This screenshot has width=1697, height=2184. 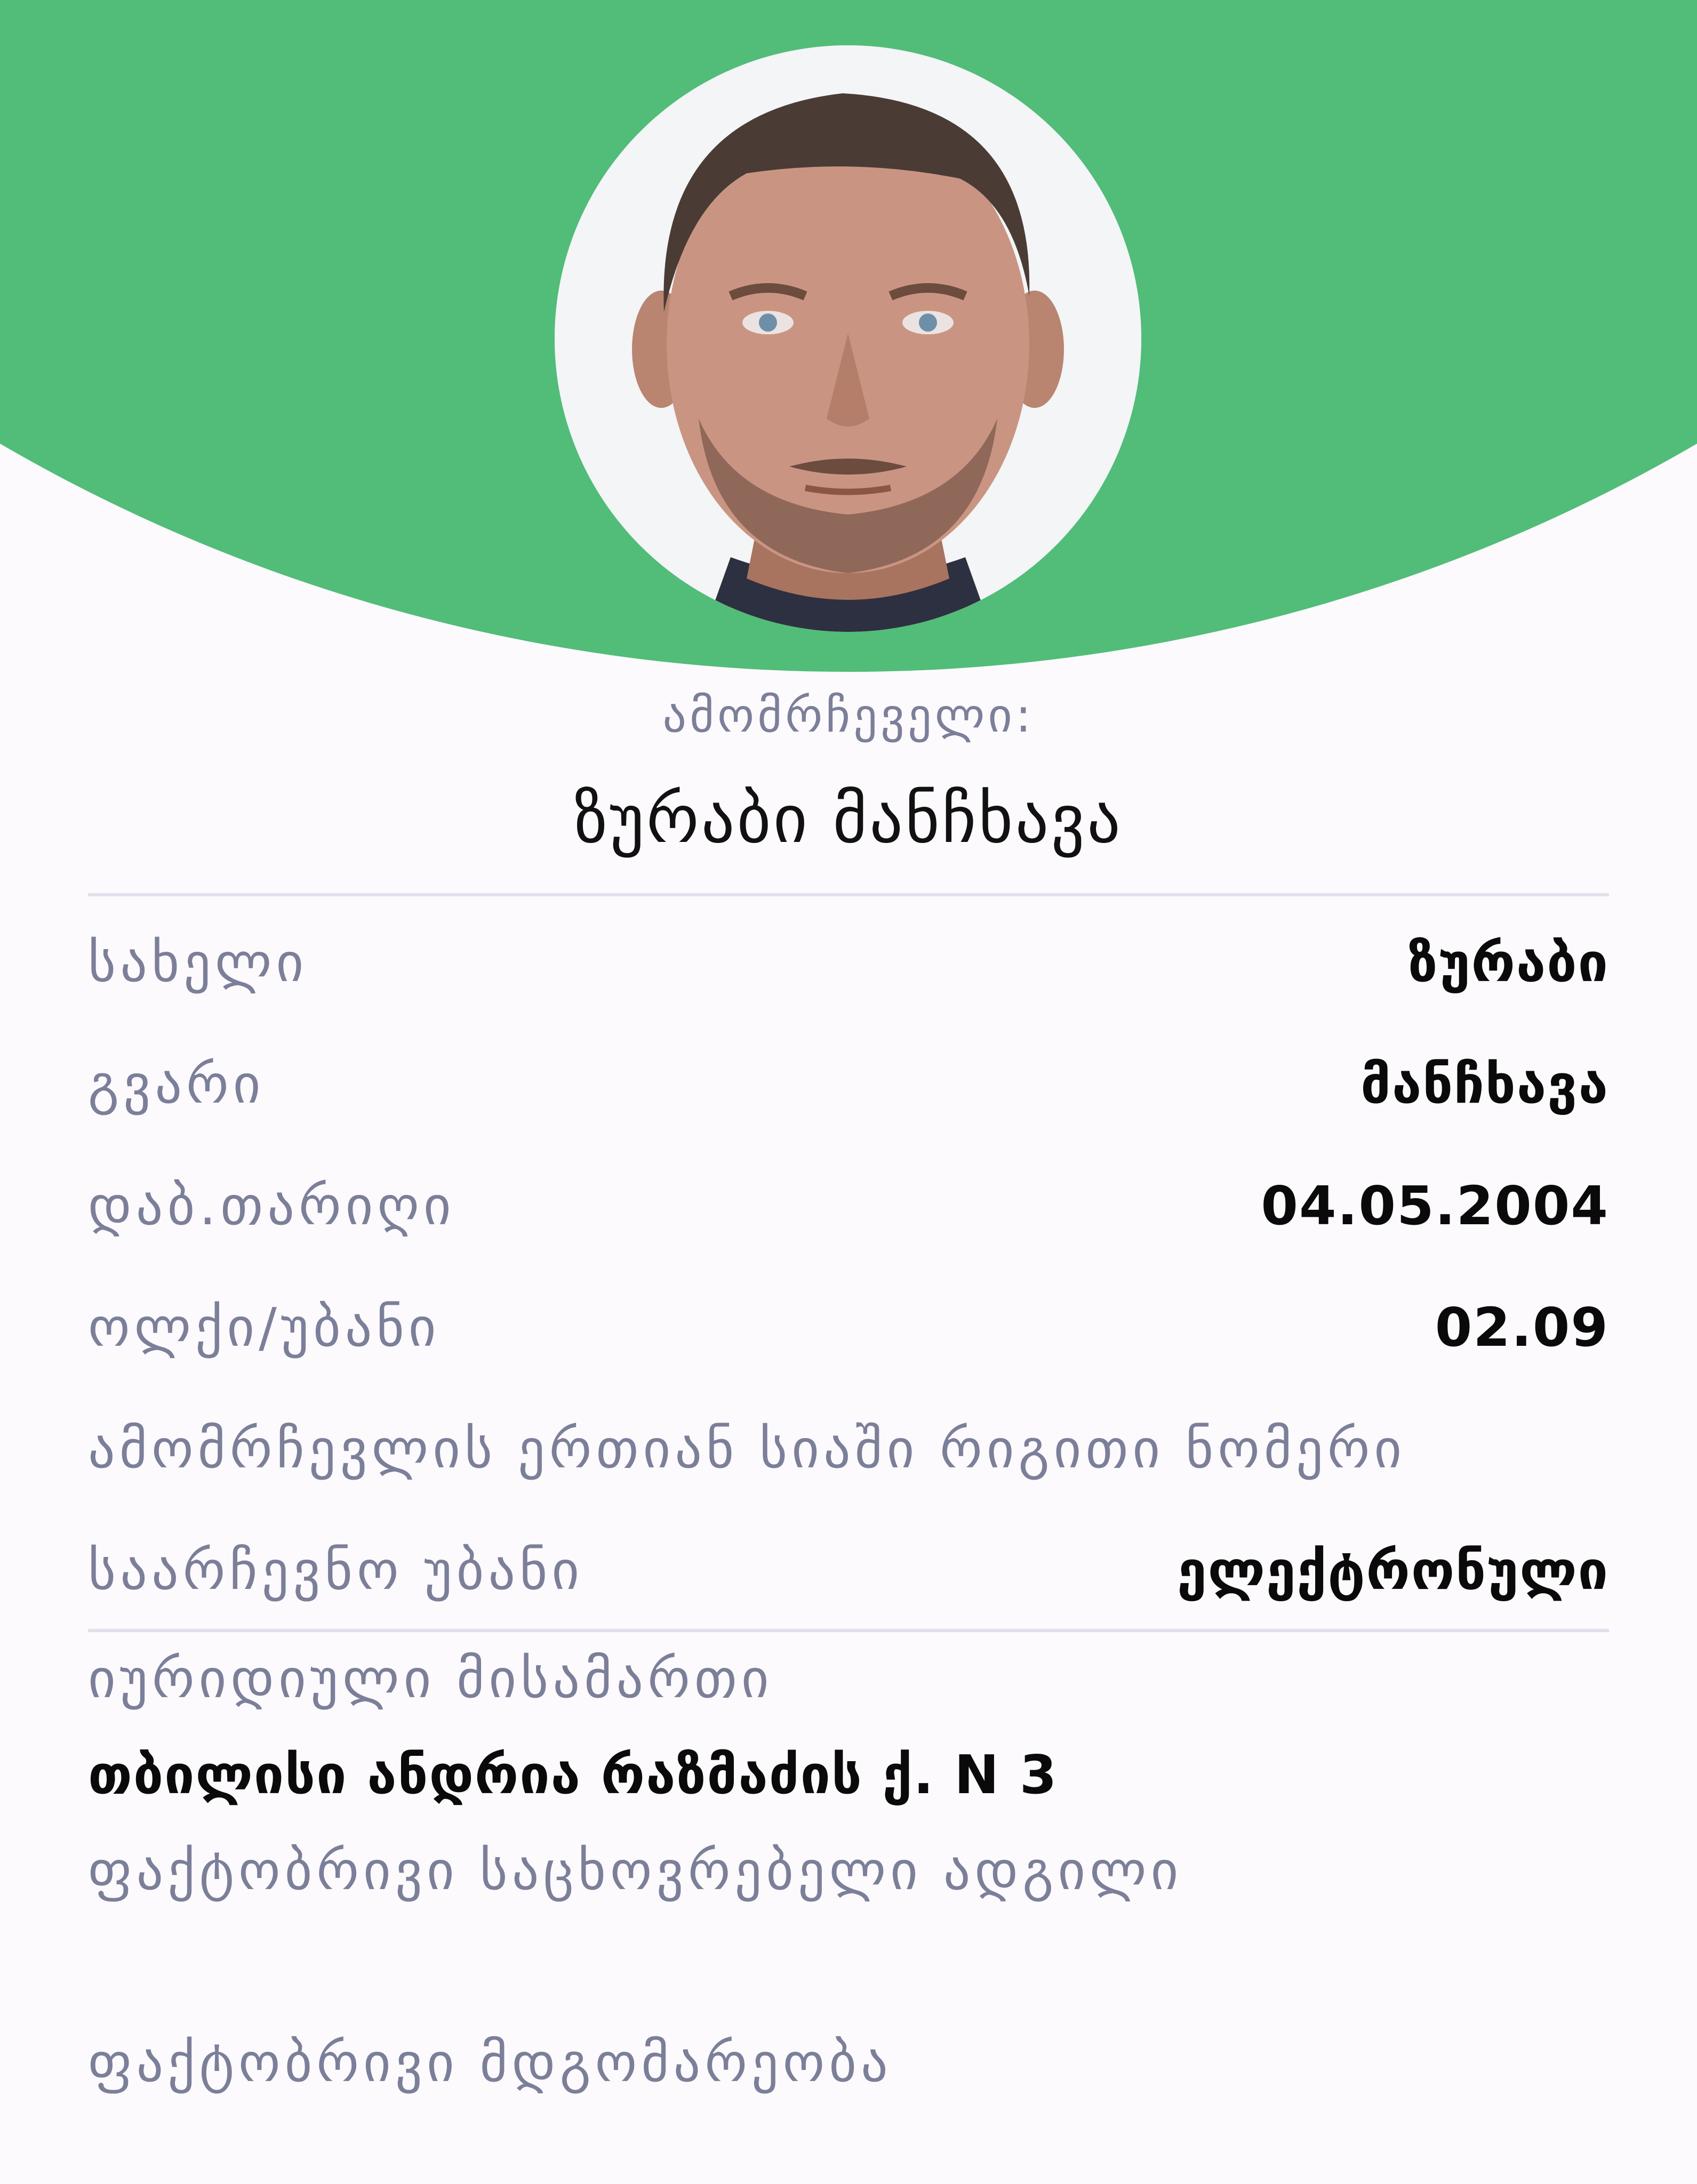 I want to click on divider-address, so click(x=848, y=1630).